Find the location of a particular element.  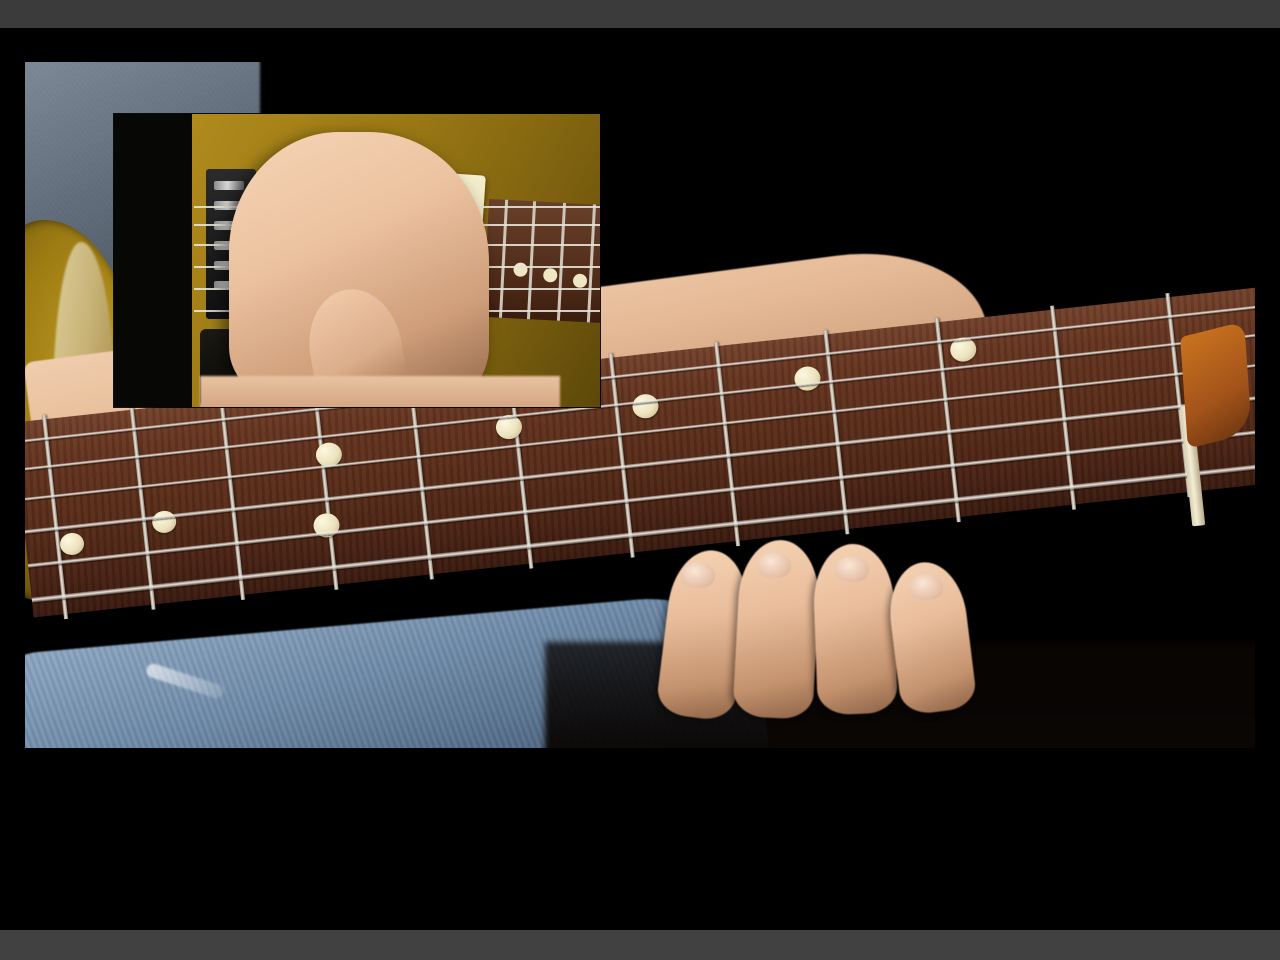

pip-neck is located at coordinates (541, 261).